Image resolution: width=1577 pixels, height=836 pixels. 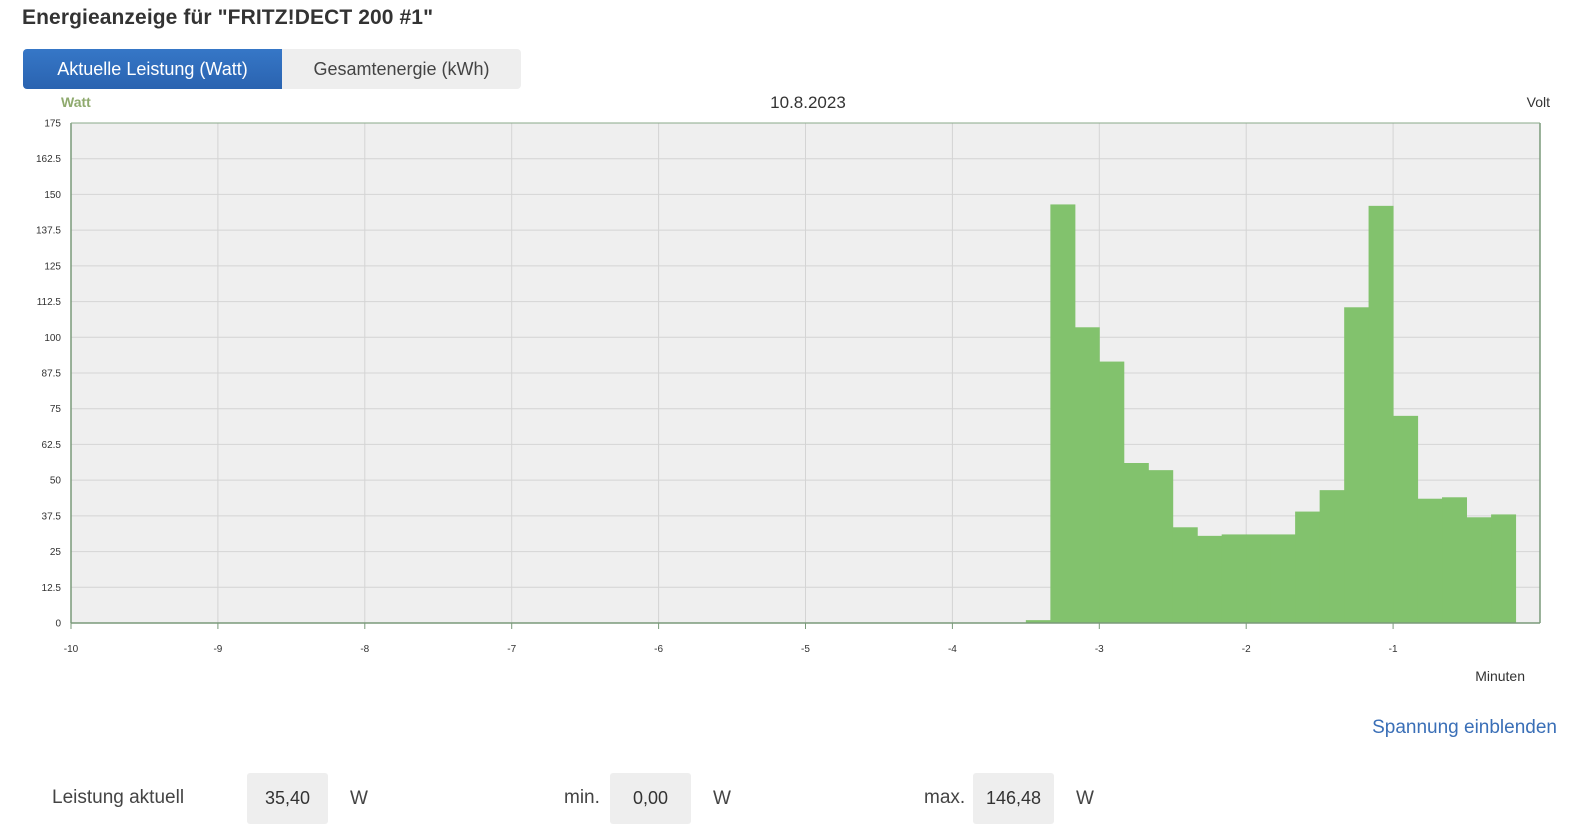 What do you see at coordinates (52, 195) in the screenshot?
I see `y-tick-label: 150` at bounding box center [52, 195].